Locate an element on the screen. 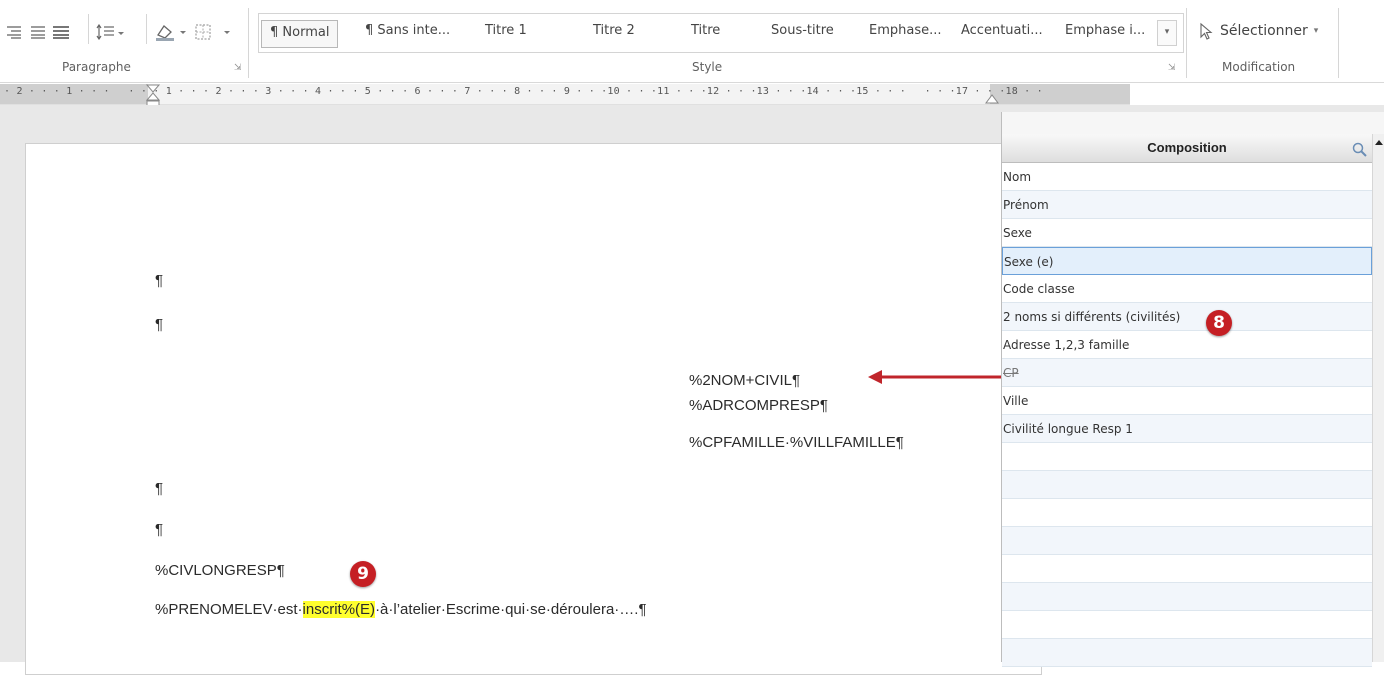  field-item-code-classe: Code classe is located at coordinates (1187, 289).